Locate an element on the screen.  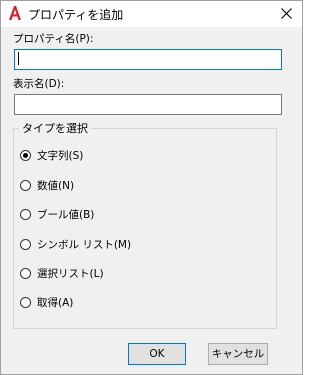
ok-button: OK is located at coordinates (157, 354).